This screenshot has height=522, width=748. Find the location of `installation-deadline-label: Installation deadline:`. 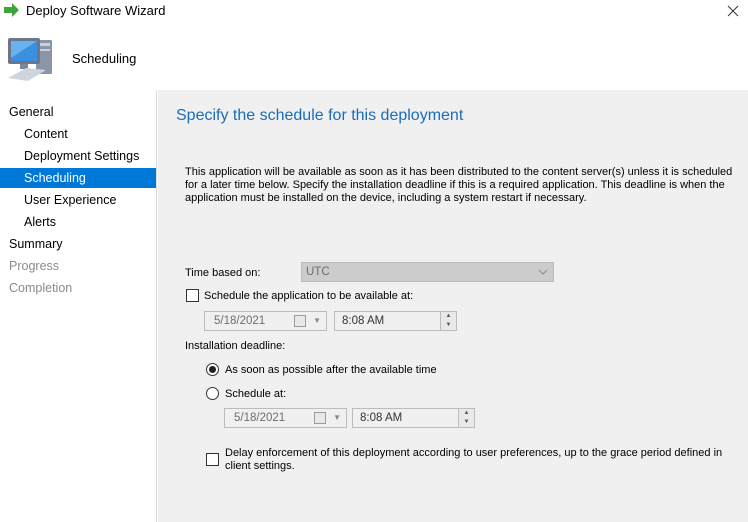

installation-deadline-label: Installation deadline: is located at coordinates (235, 346).